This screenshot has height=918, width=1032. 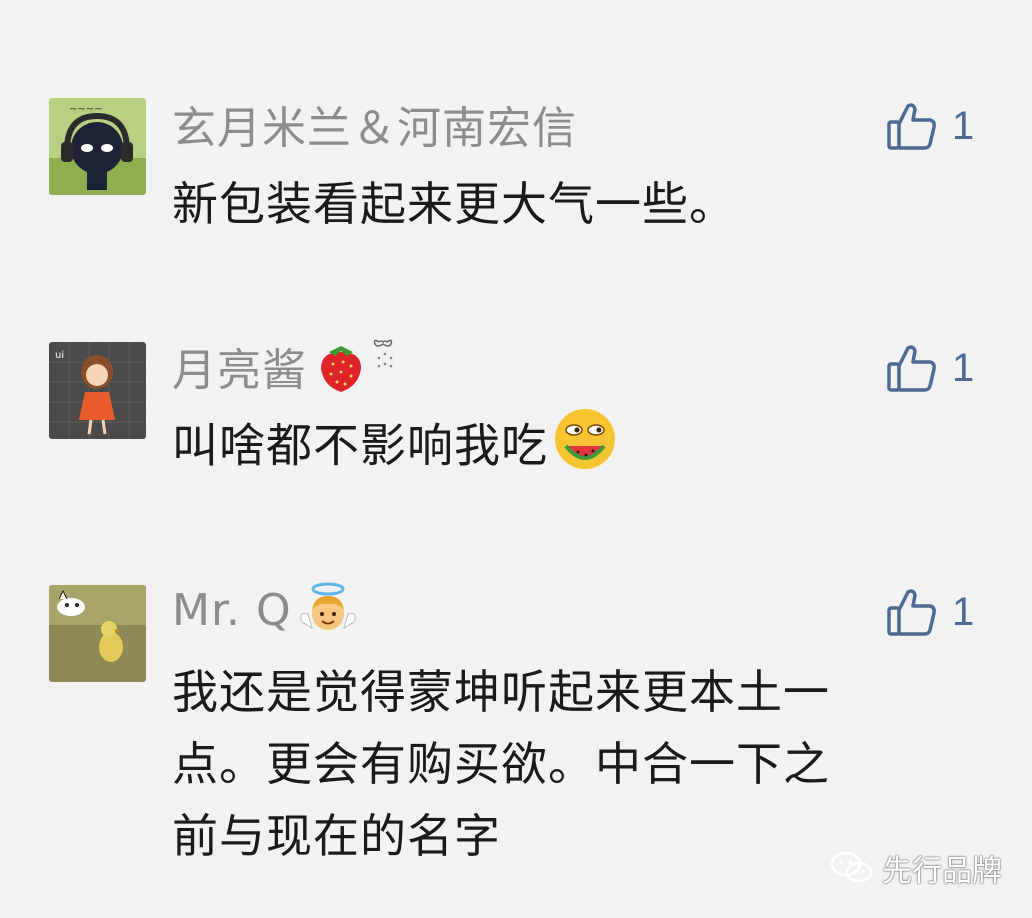 I want to click on comment-content: 新包装看起来更大气一些。, so click(x=454, y=204).